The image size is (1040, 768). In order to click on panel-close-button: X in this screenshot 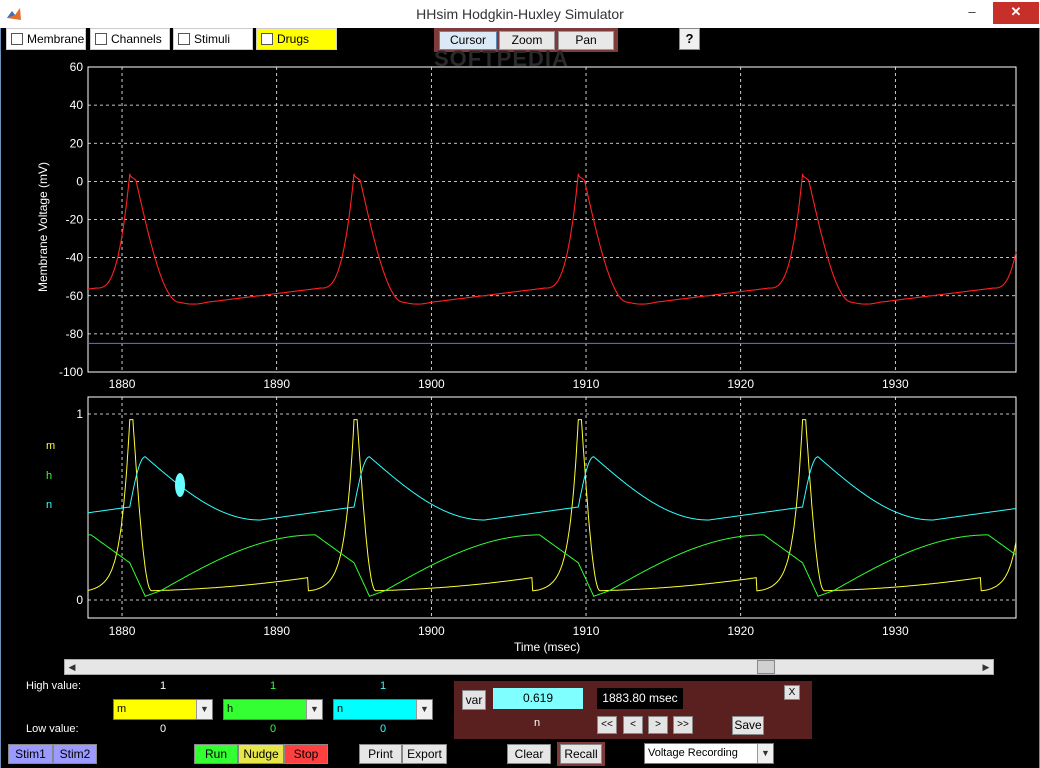, I will do `click(792, 692)`.